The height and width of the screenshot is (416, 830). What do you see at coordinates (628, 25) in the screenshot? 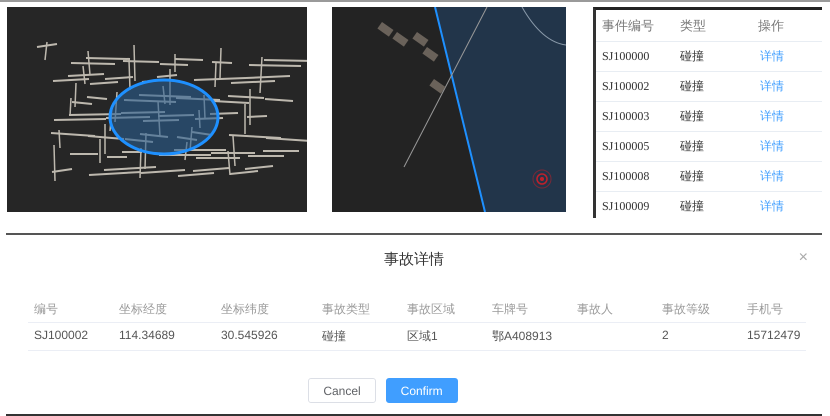
I see `column-header: 事件编号` at bounding box center [628, 25].